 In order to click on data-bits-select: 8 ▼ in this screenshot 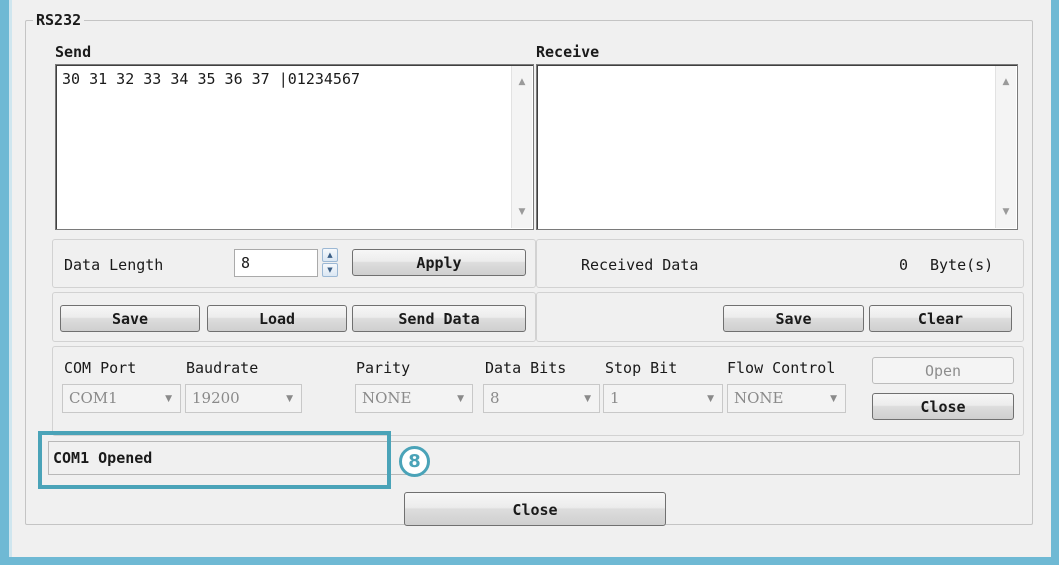, I will do `click(541, 398)`.